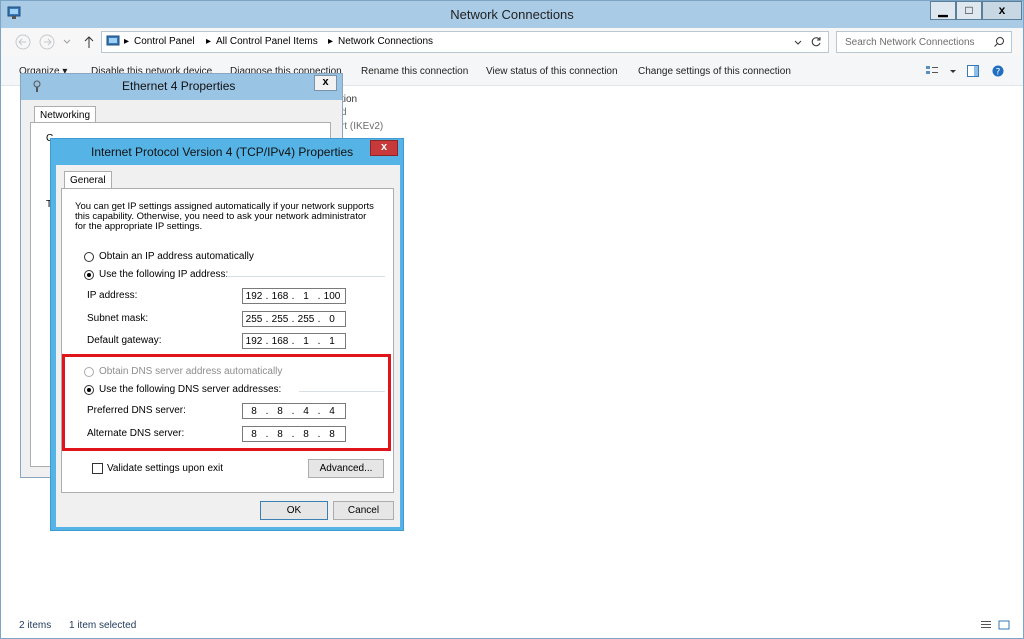  I want to click on up-arrow-icon, so click(89, 42).